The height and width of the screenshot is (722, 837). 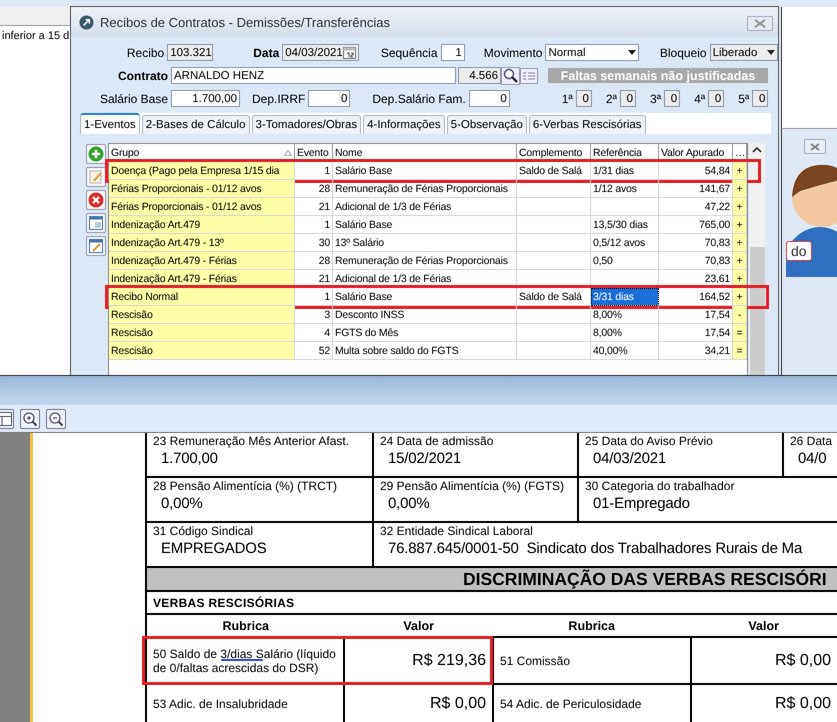 I want to click on tab: 6-Verbas Rescisórias, so click(x=587, y=124).